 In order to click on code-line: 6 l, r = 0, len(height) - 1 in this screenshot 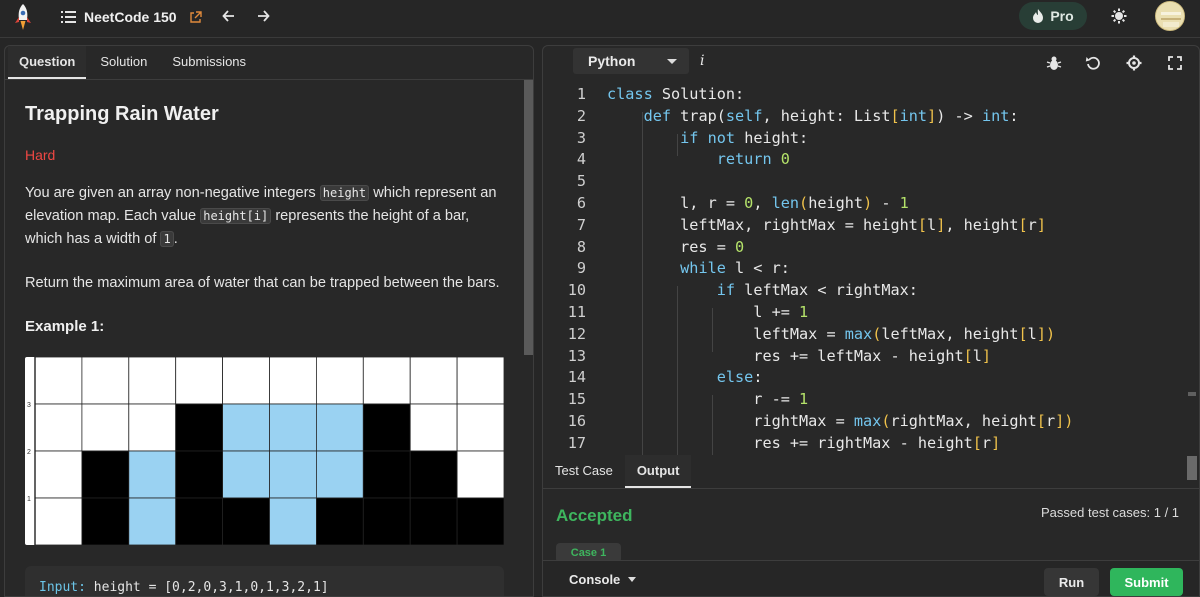, I will do `click(863, 204)`.